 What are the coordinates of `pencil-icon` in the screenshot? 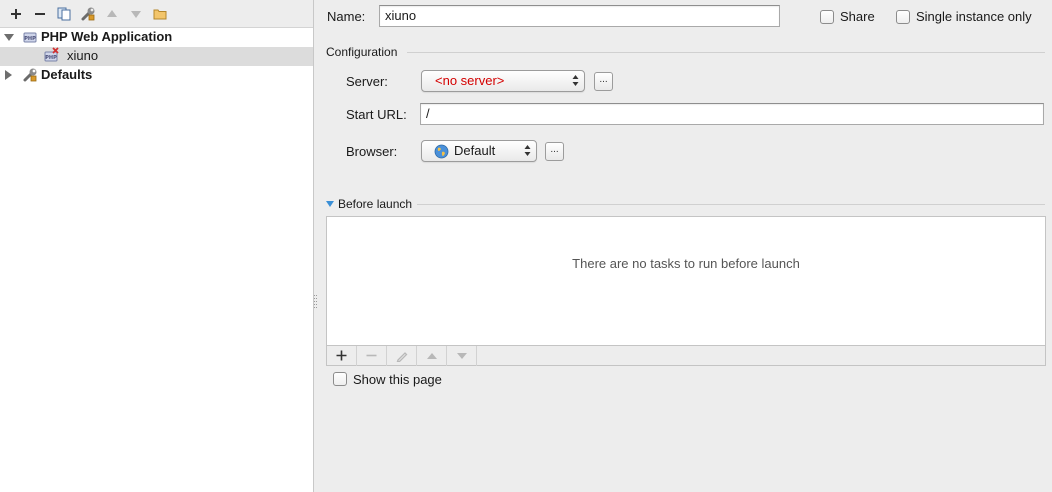 It's located at (401, 356).